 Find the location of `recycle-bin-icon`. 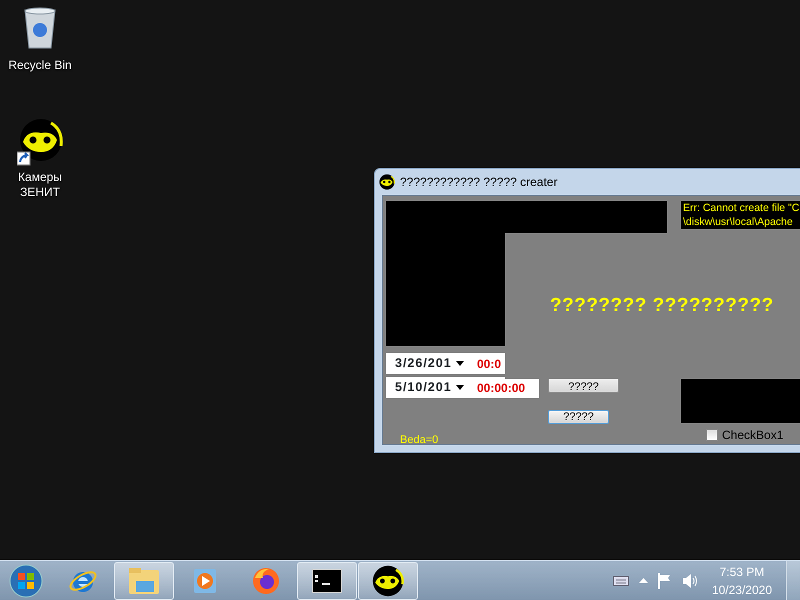

recycle-bin-icon is located at coordinates (40, 28).